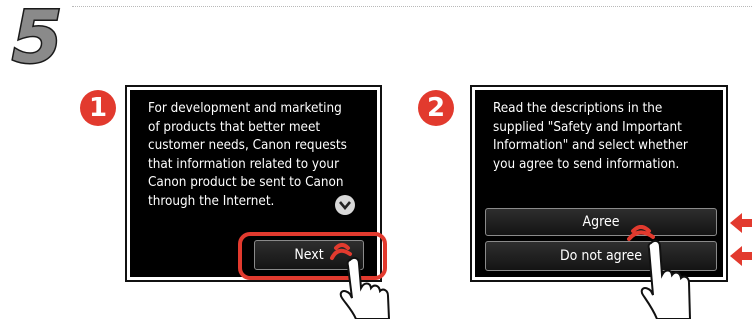  Describe the element at coordinates (436, 108) in the screenshot. I see `step-badge-2: 2` at that location.